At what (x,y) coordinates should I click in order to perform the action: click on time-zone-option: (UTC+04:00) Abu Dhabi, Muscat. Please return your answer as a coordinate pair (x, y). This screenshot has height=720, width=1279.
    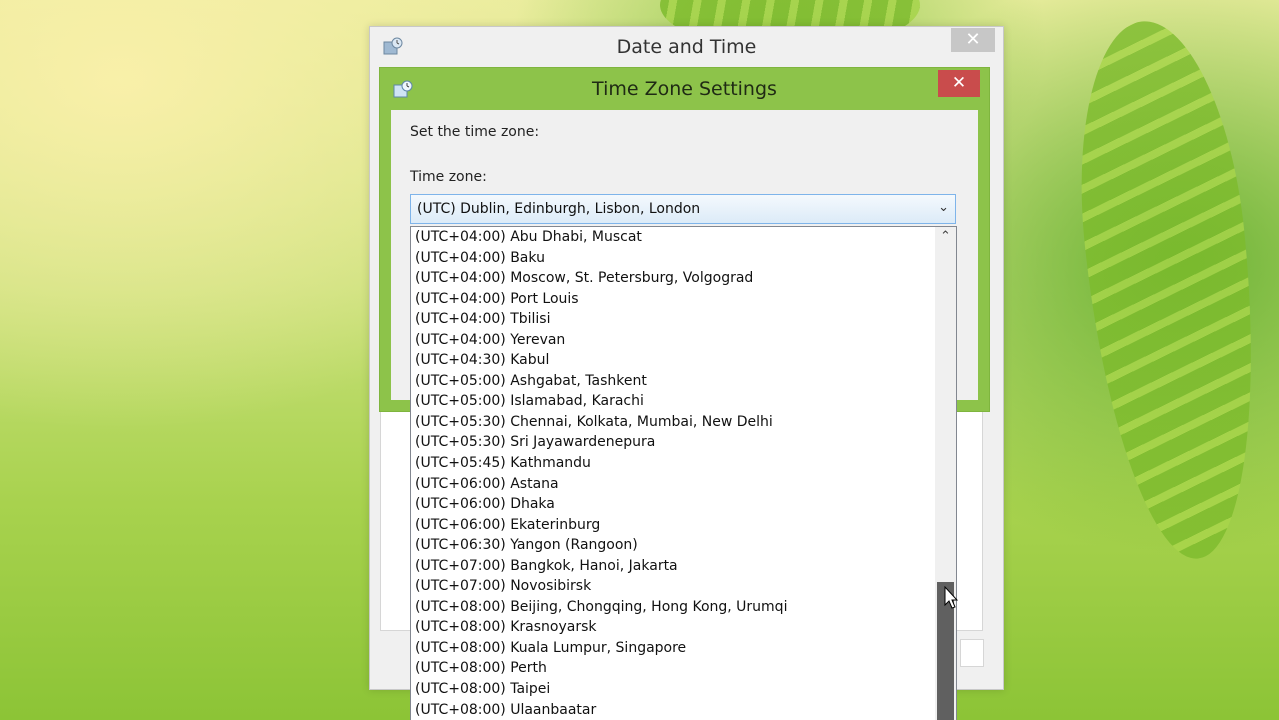
    Looking at the image, I should click on (683, 237).